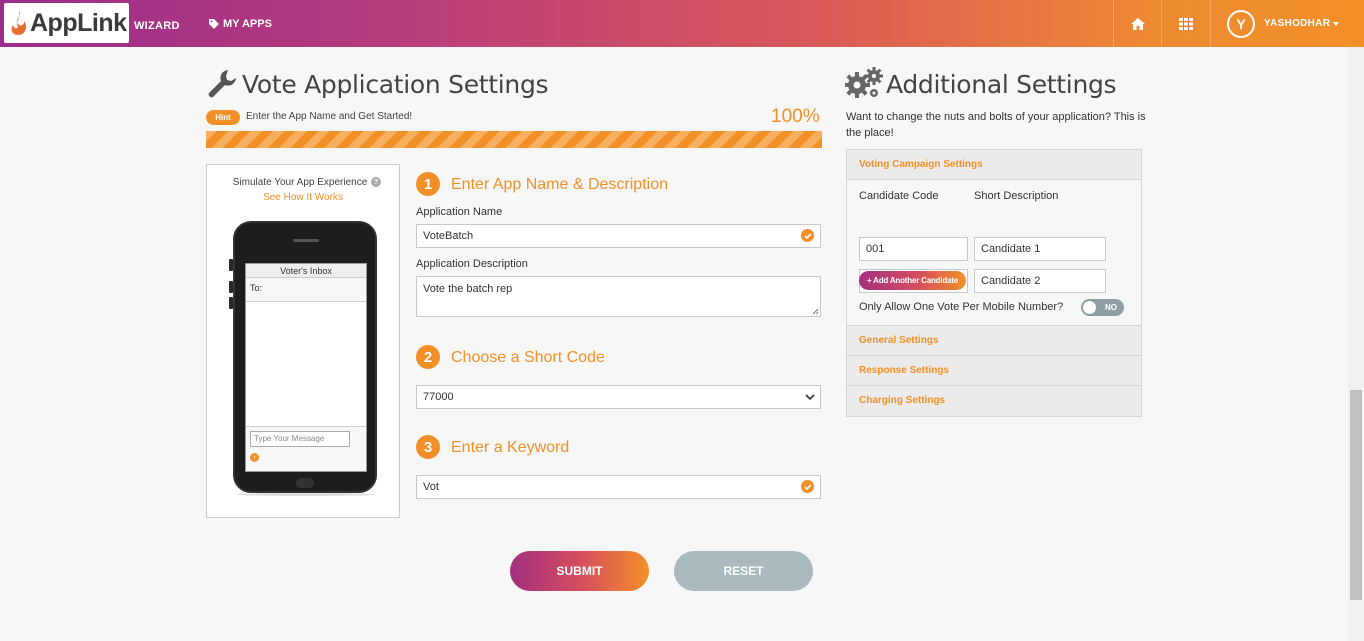 Image resolution: width=1364 pixels, height=641 pixels. Describe the element at coordinates (618, 236) in the screenshot. I see `app-name-input: VoteBatch` at that location.